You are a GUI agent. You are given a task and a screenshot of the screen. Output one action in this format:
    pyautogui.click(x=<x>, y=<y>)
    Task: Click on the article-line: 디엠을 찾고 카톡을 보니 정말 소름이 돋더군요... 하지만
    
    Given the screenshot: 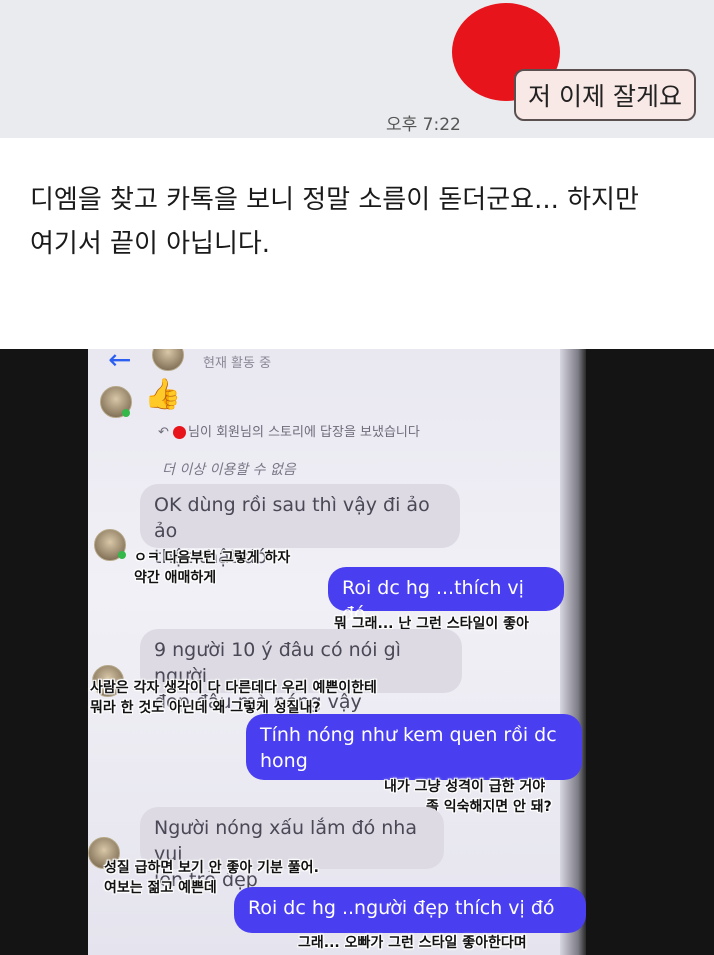 What is the action you would take?
    pyautogui.click(x=334, y=200)
    